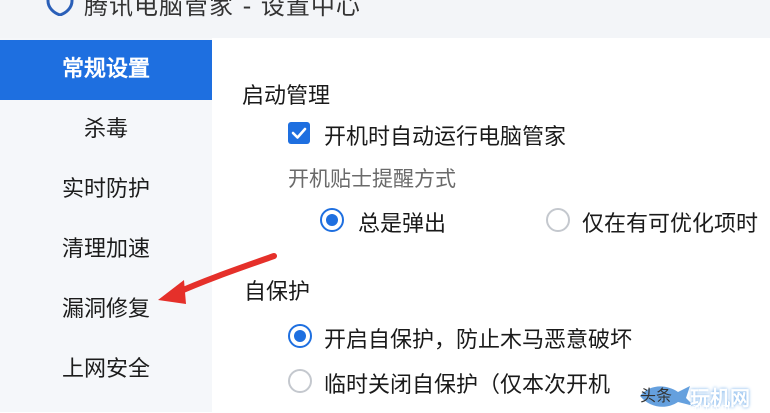 Image resolution: width=770 pixels, height=413 pixels. Describe the element at coordinates (286, 96) in the screenshot. I see `section-title-startup: 启动管理` at that location.